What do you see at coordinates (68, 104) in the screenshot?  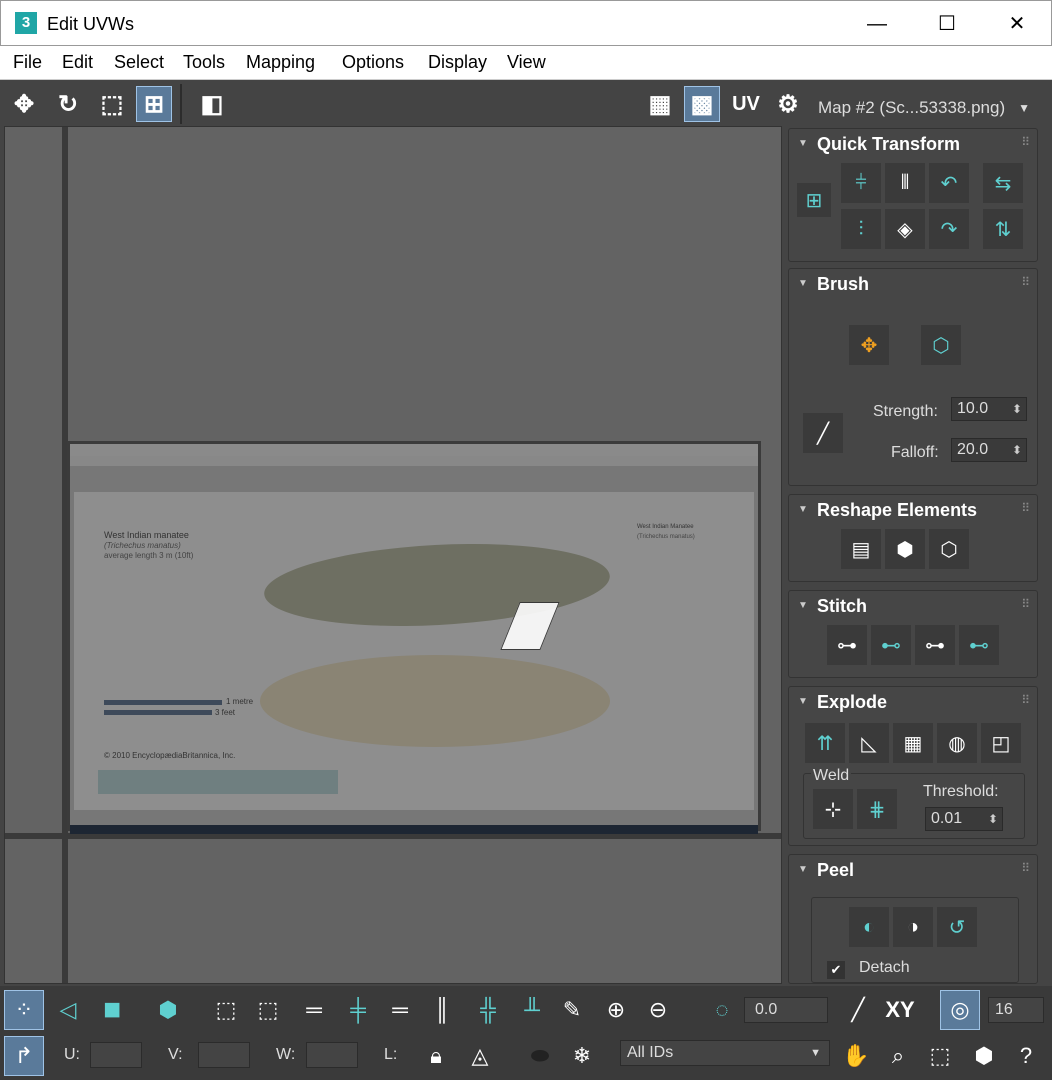 I see `rotate-icon: ↻` at bounding box center [68, 104].